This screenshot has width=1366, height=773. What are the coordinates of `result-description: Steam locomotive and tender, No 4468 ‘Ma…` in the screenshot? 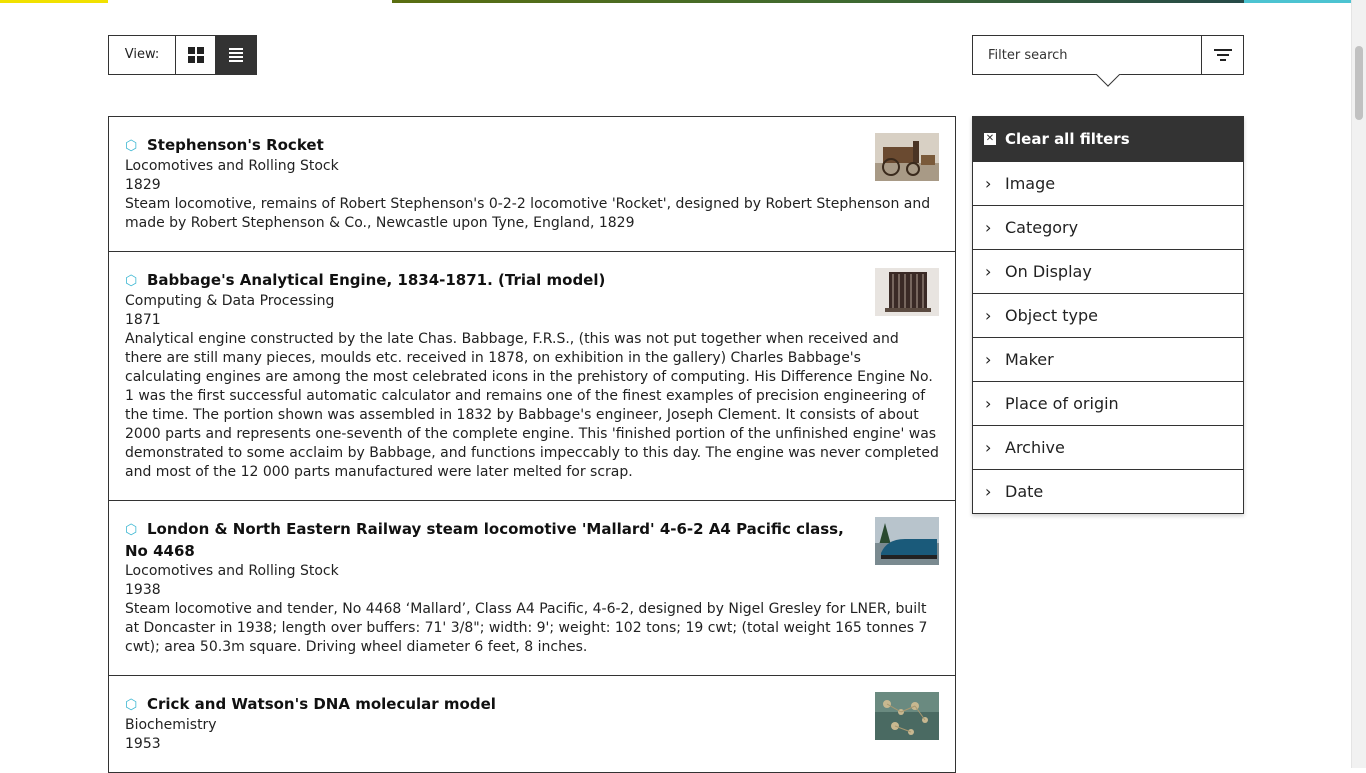 It's located at (526, 628).